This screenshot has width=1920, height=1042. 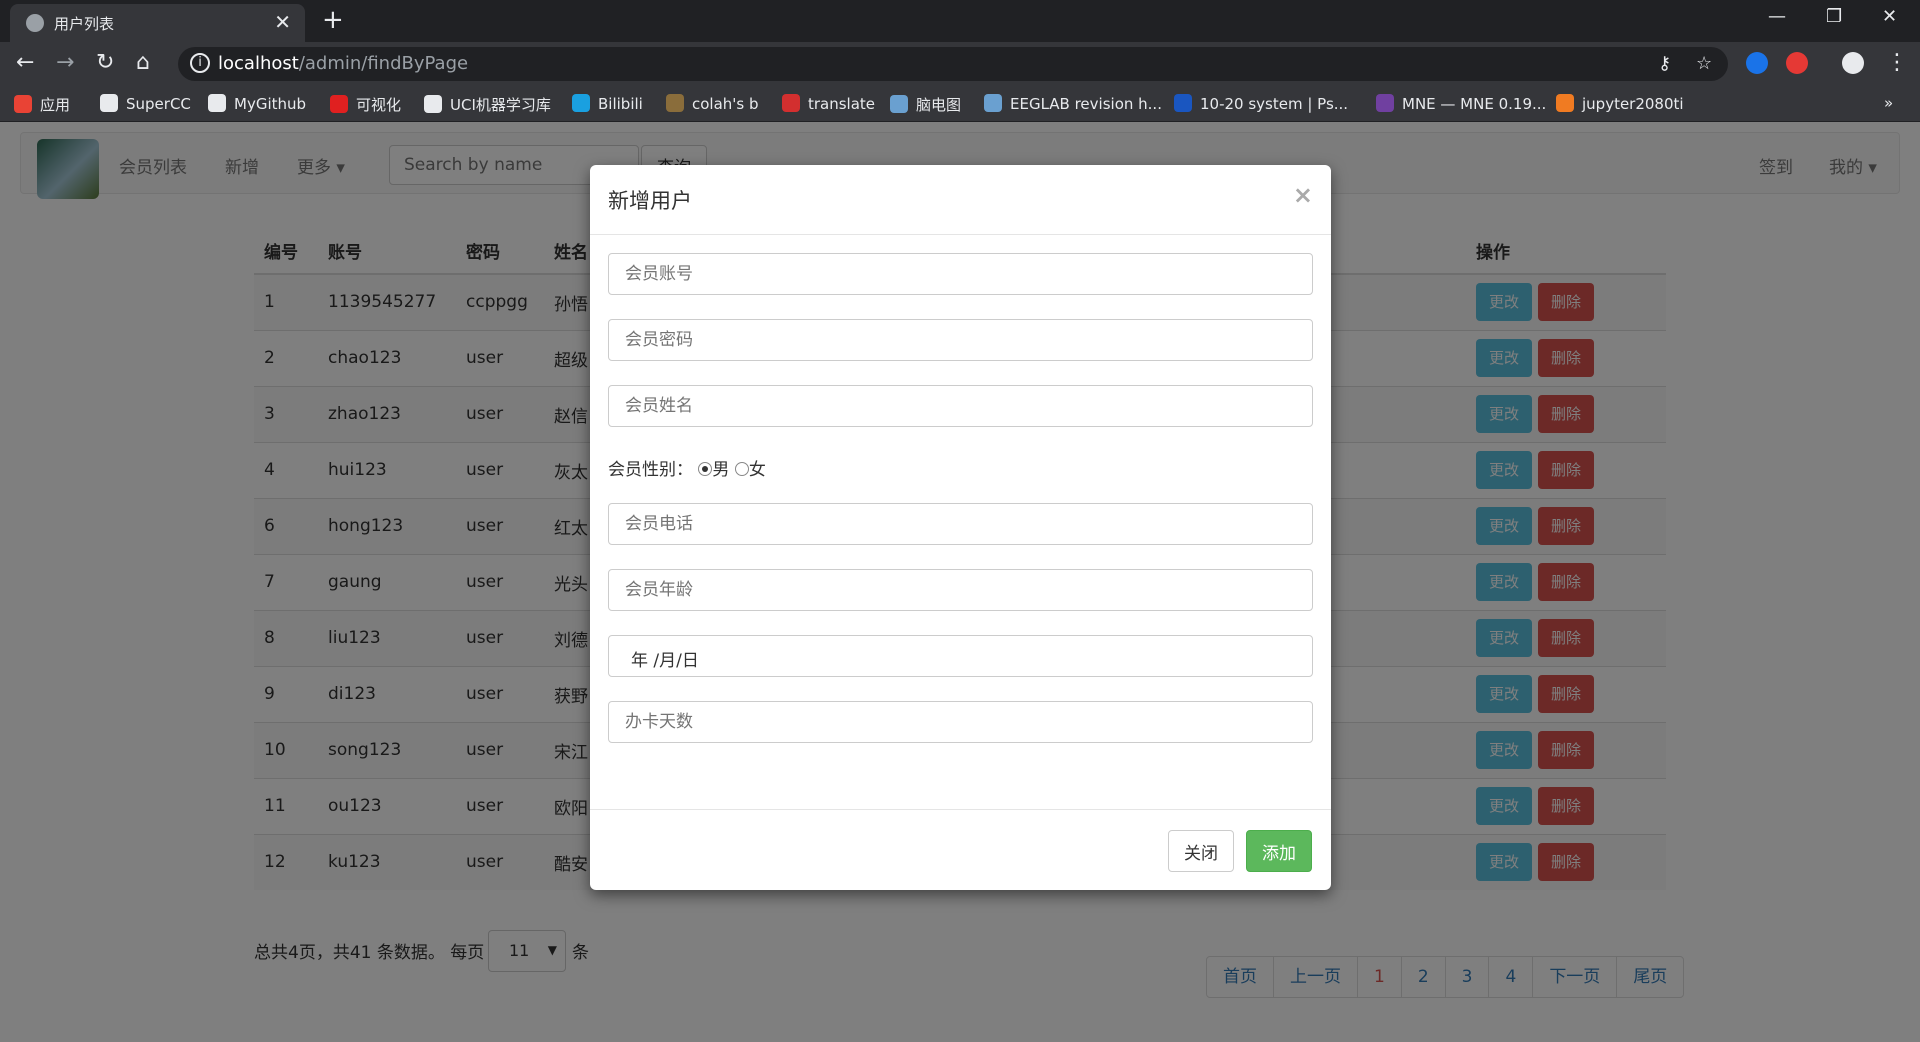 I want to click on bookmark-item: SuperCC, so click(x=145, y=103).